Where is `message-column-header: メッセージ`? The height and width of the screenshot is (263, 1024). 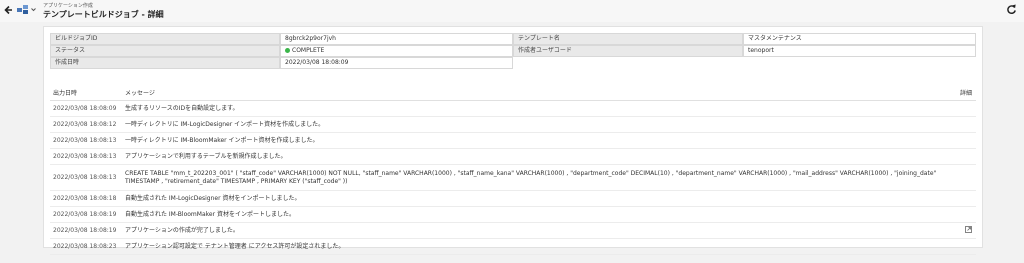 message-column-header: メッセージ is located at coordinates (140, 93).